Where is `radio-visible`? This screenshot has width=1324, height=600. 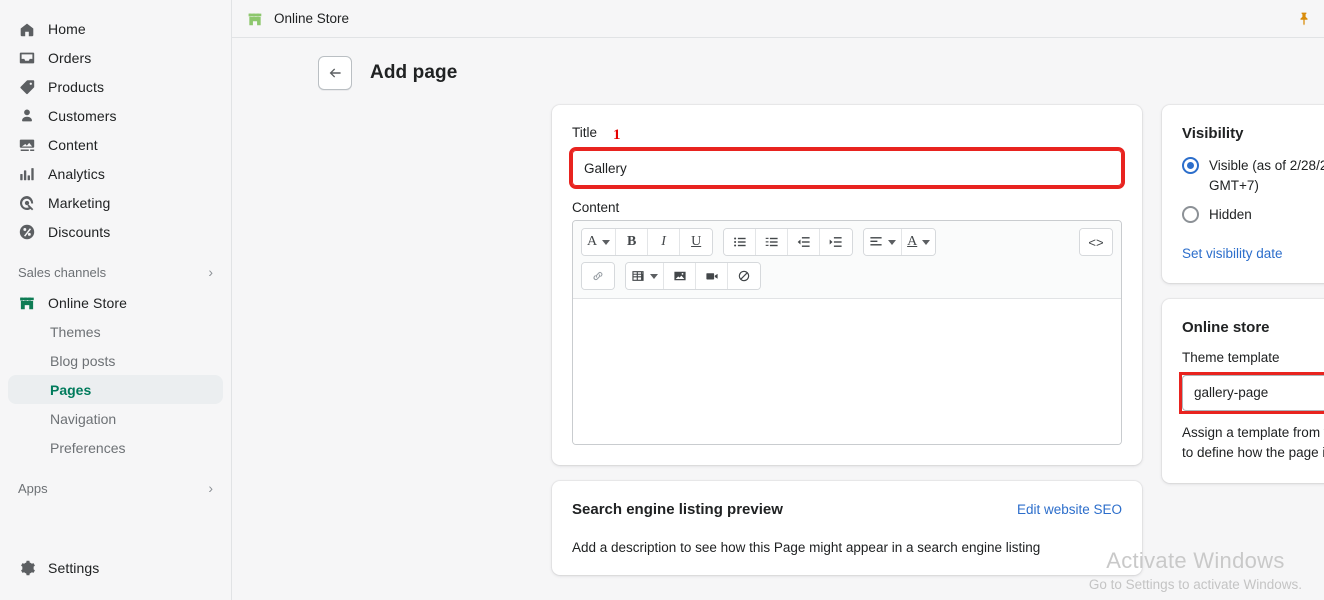 radio-visible is located at coordinates (1190, 165).